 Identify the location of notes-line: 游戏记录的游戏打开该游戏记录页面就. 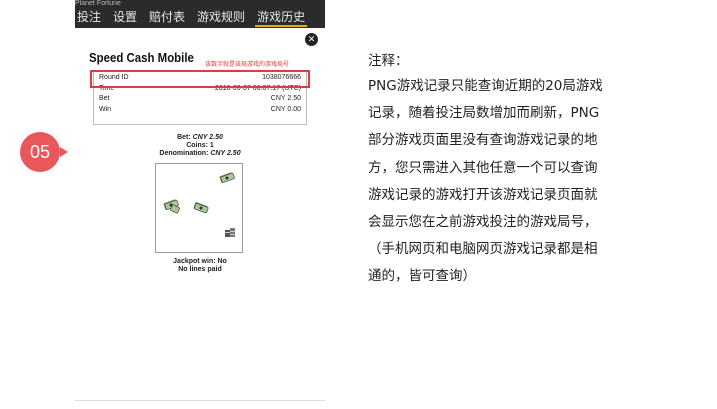
(483, 194).